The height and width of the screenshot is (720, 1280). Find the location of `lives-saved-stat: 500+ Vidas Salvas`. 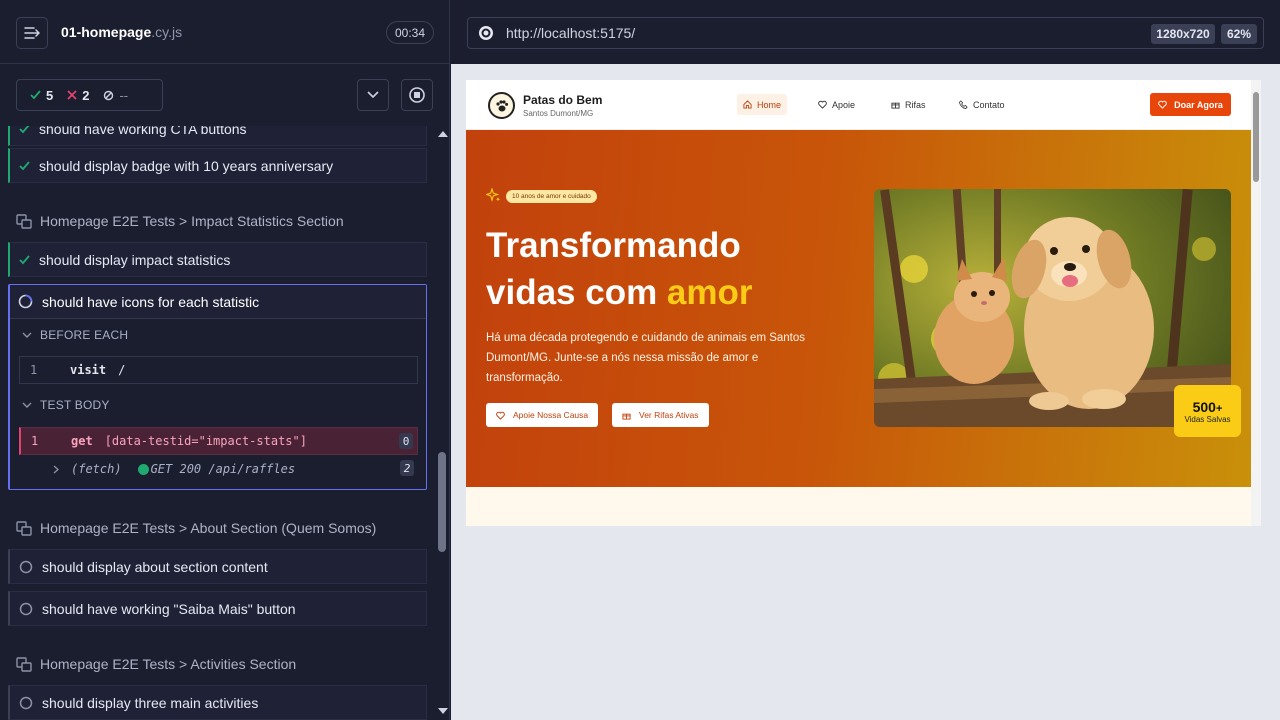

lives-saved-stat: 500+ Vidas Salvas is located at coordinates (1207, 411).